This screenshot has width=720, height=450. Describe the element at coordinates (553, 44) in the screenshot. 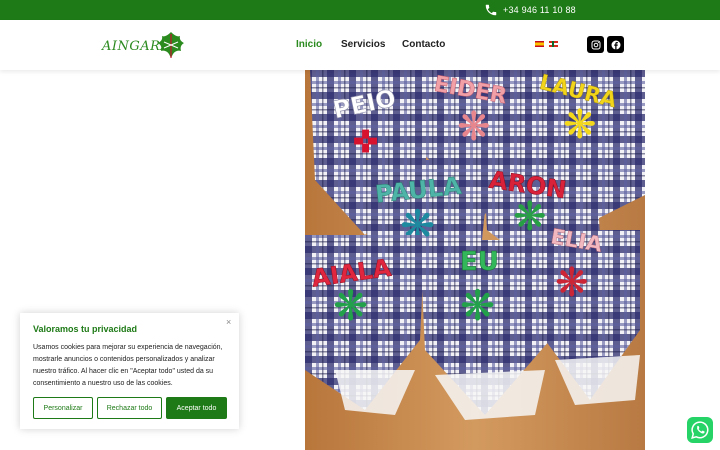

I see `eu-flag-icon` at that location.